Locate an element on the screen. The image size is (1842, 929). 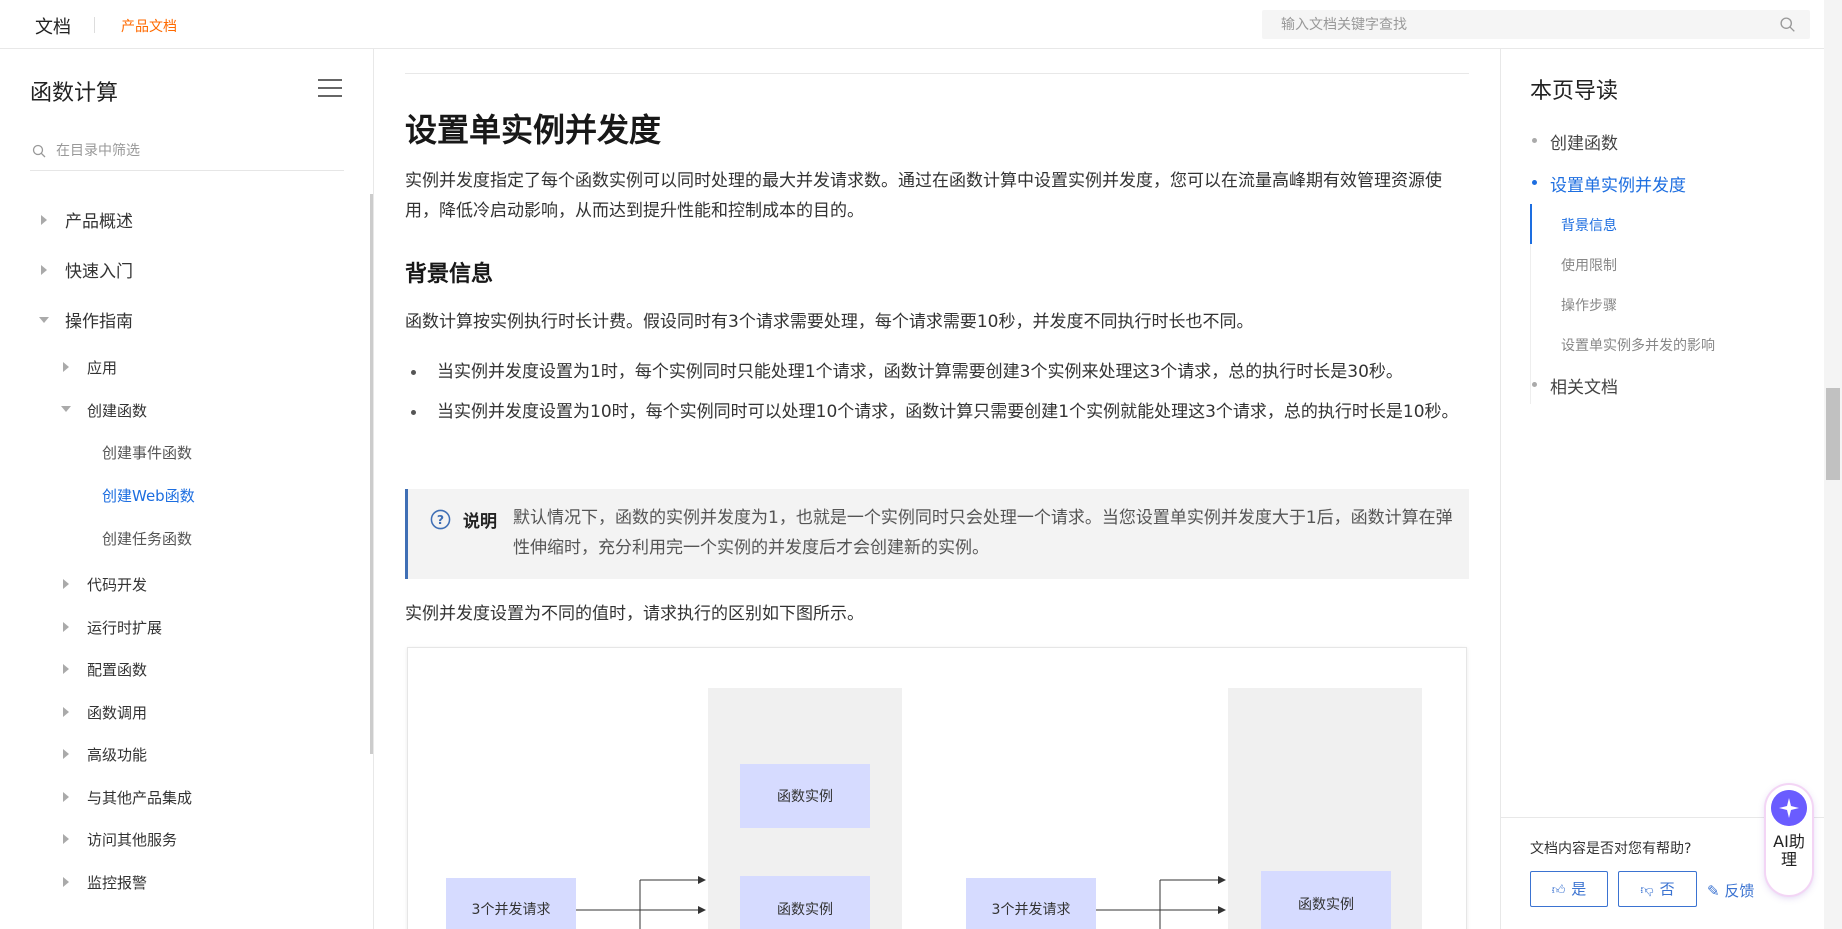
toc-sub-background: 背景信息 is located at coordinates (1589, 225).